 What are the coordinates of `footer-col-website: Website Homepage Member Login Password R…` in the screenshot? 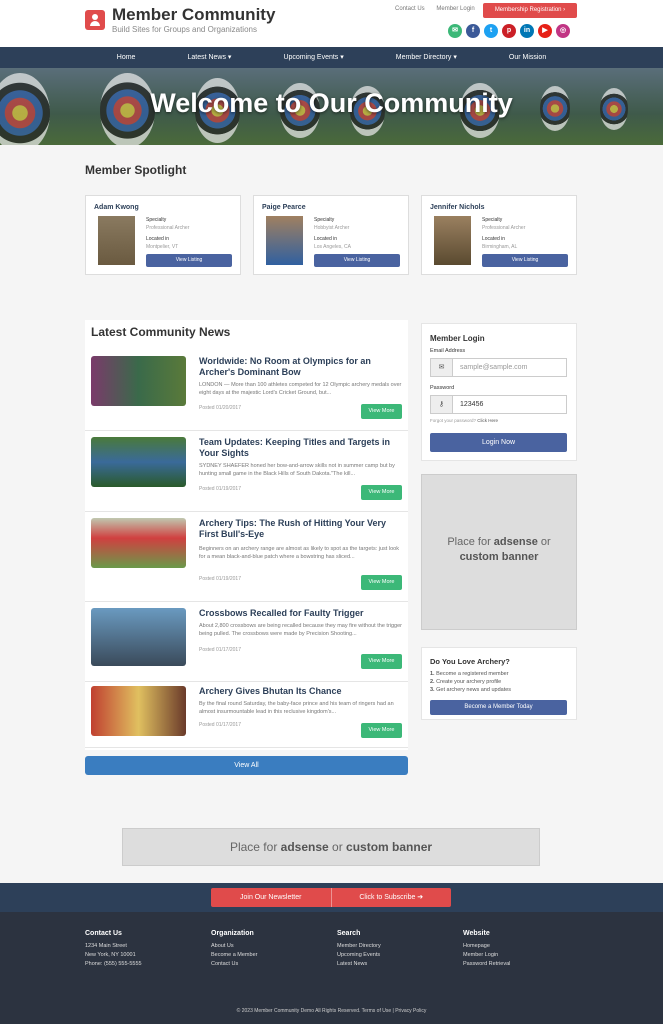 It's located at (486, 949).